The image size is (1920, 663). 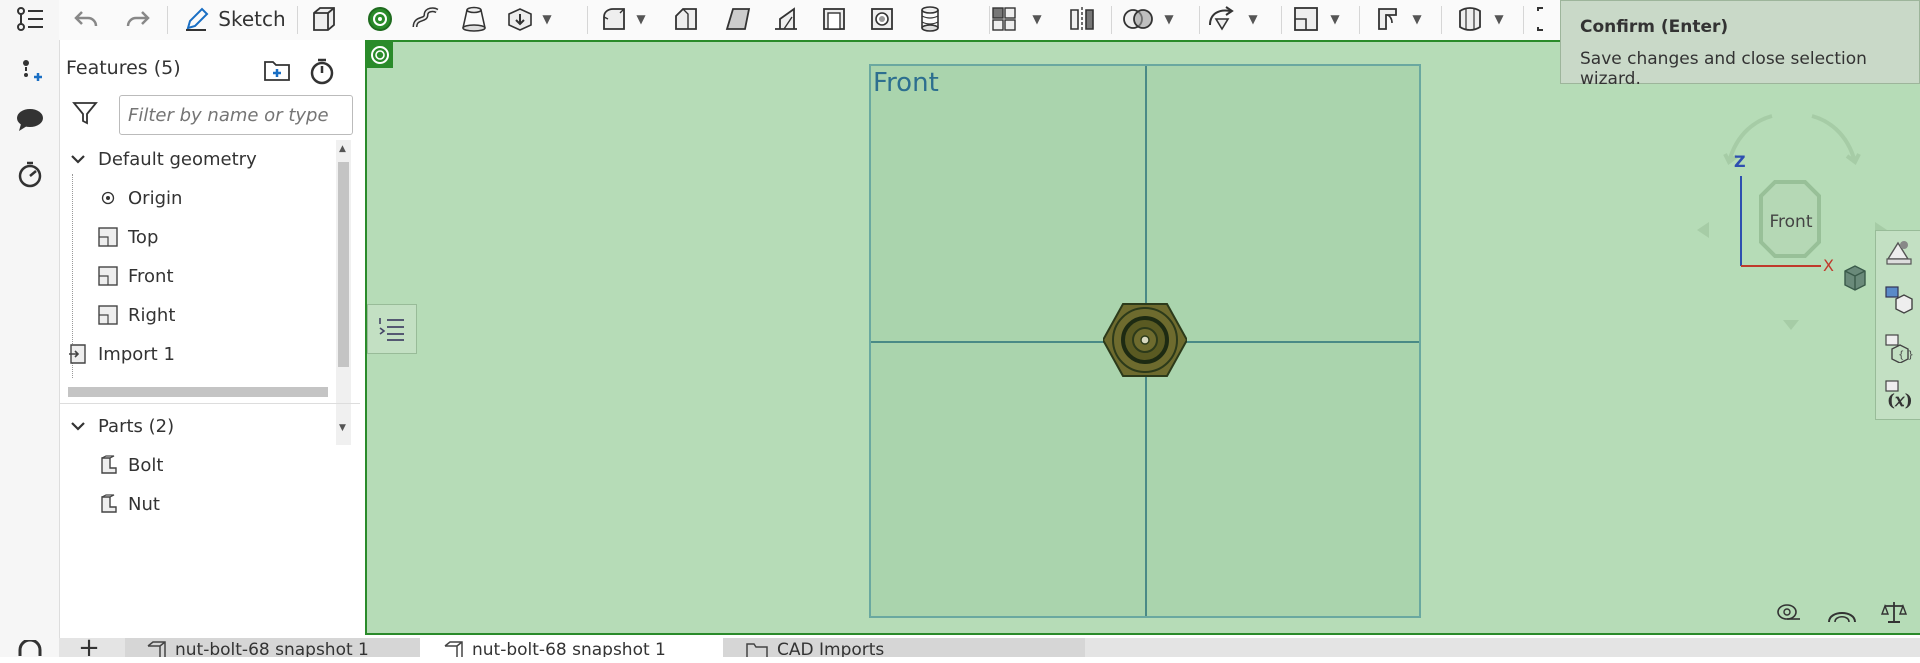 What do you see at coordinates (1894, 614) in the screenshot?
I see `mass-properties-icon` at bounding box center [1894, 614].